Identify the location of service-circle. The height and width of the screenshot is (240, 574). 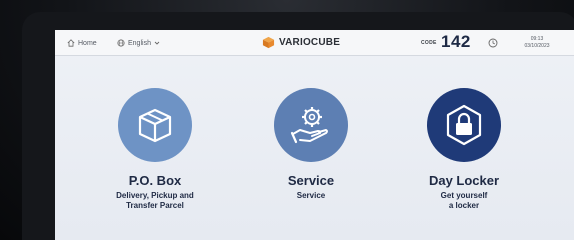
(311, 125).